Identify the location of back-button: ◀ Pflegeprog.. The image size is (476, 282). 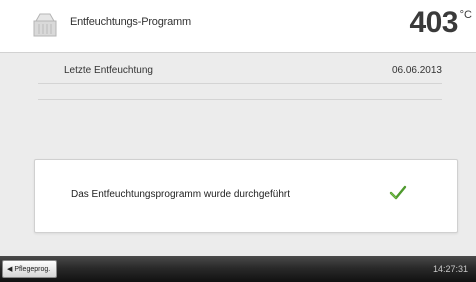
(30, 269).